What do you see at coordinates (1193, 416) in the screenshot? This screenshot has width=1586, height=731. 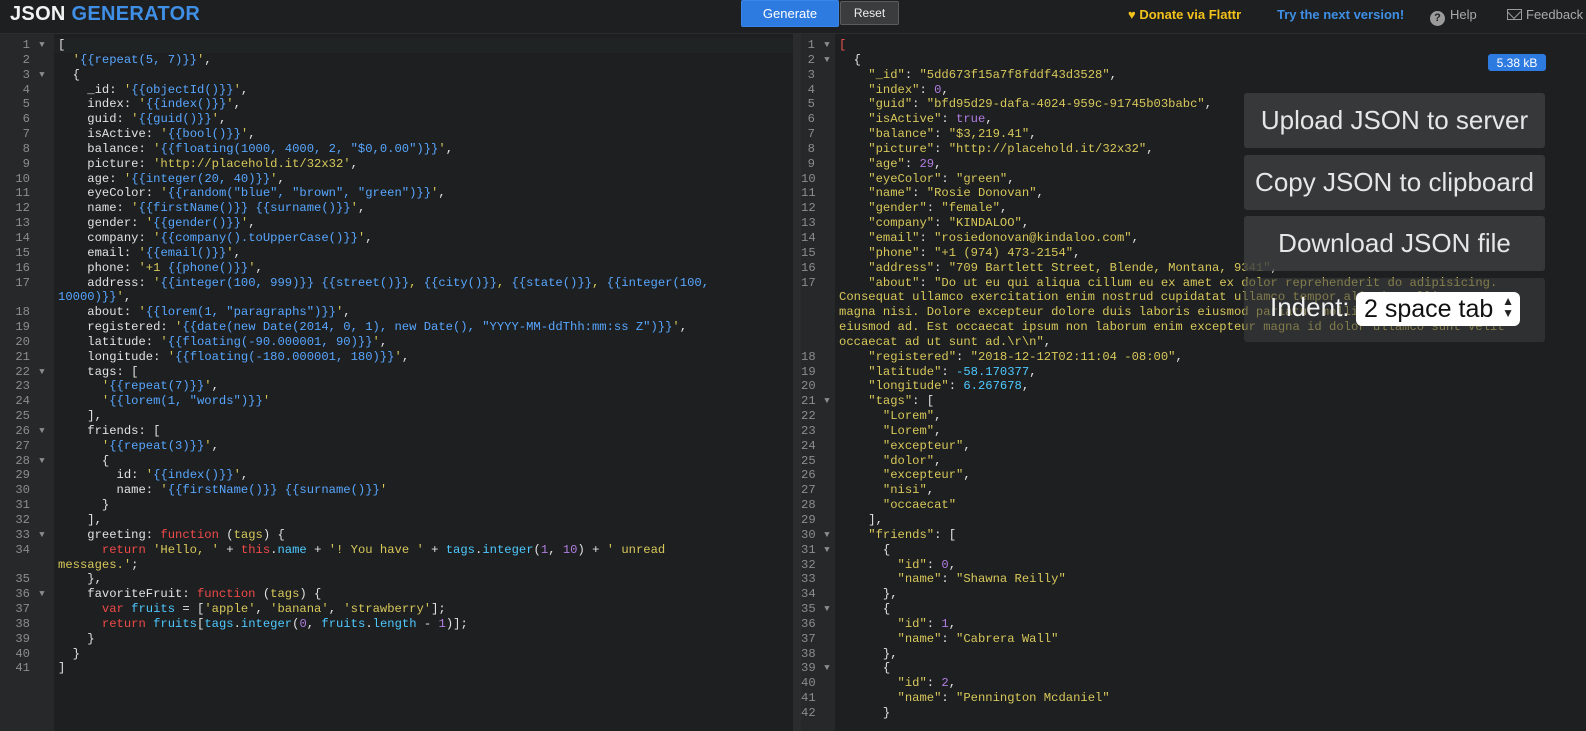 I see `code-line: 22 "Lorem",` at bounding box center [1193, 416].